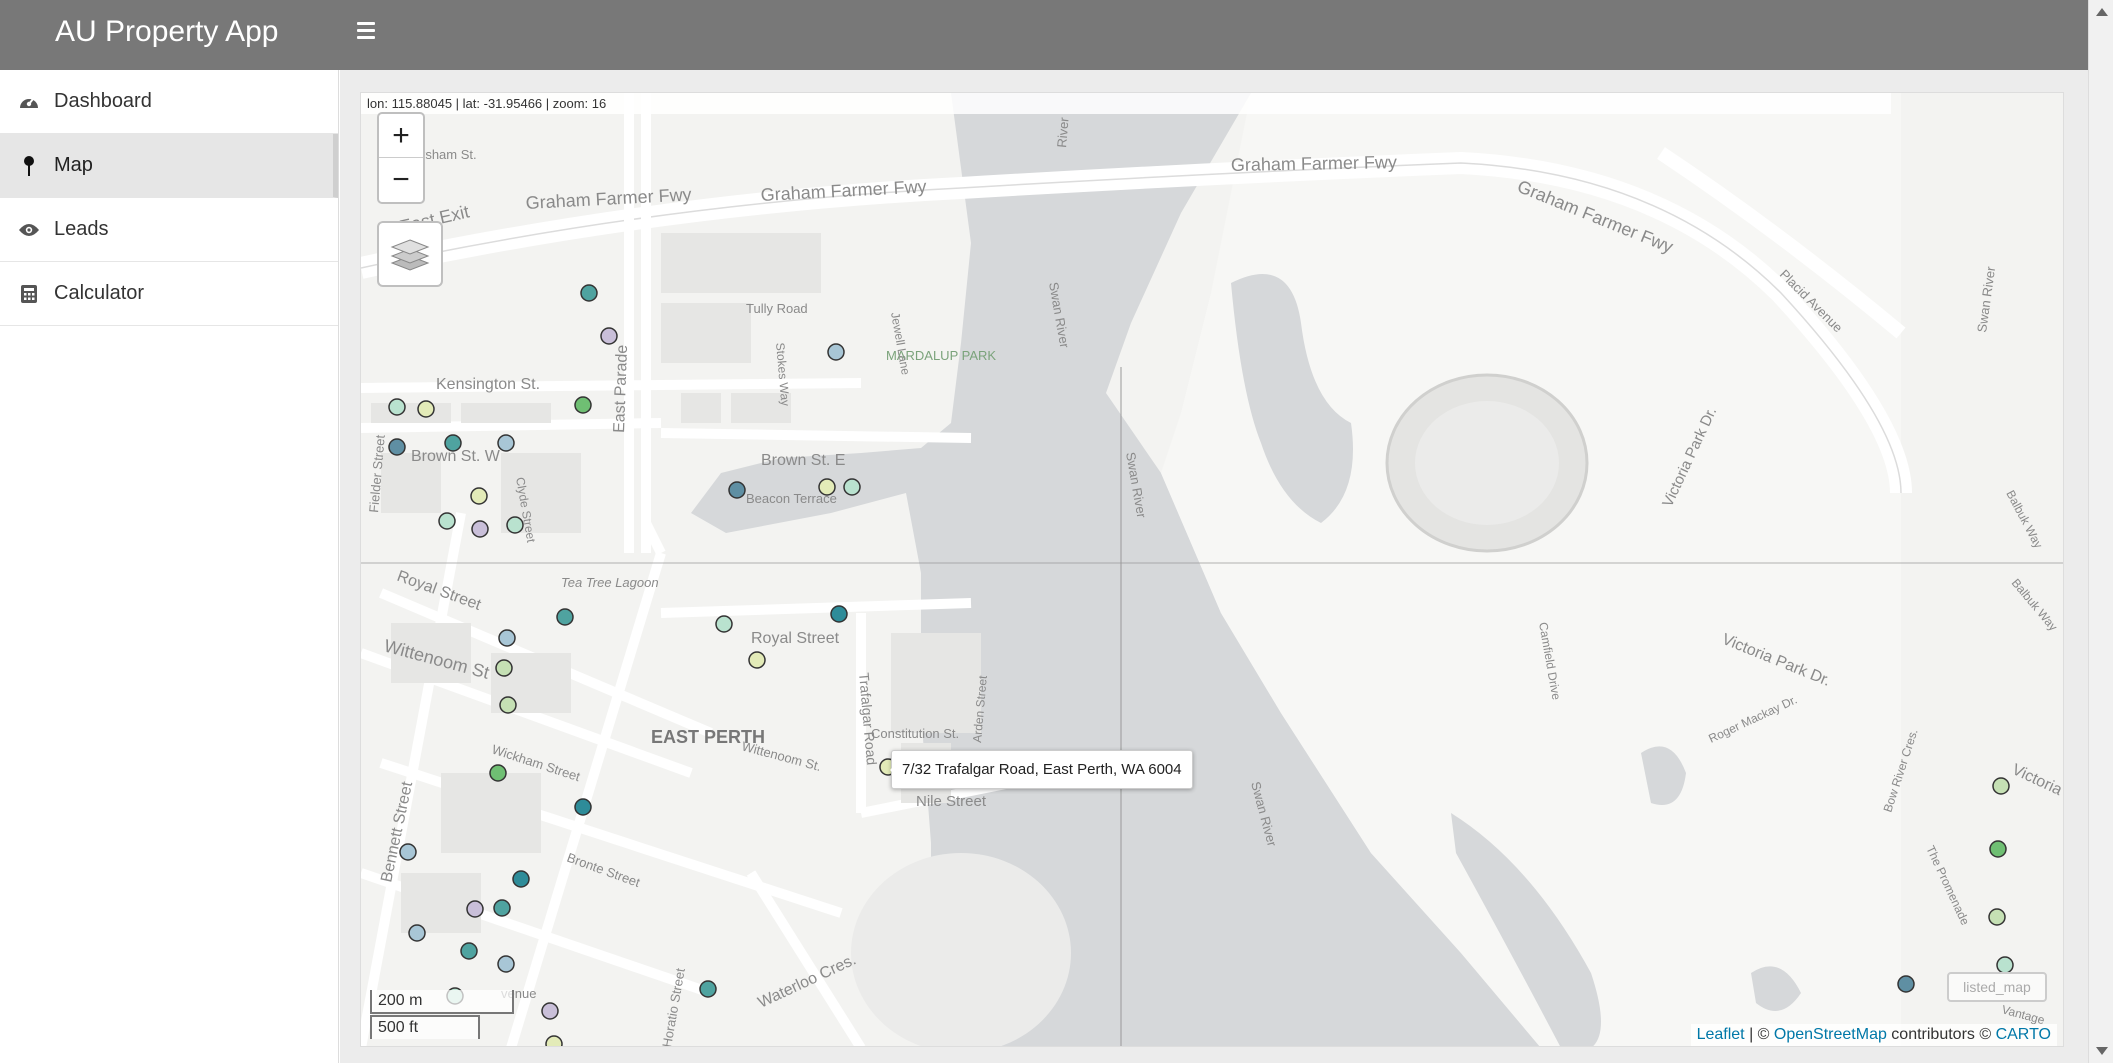  I want to click on sidebar-item-leads: Leads, so click(169, 230).